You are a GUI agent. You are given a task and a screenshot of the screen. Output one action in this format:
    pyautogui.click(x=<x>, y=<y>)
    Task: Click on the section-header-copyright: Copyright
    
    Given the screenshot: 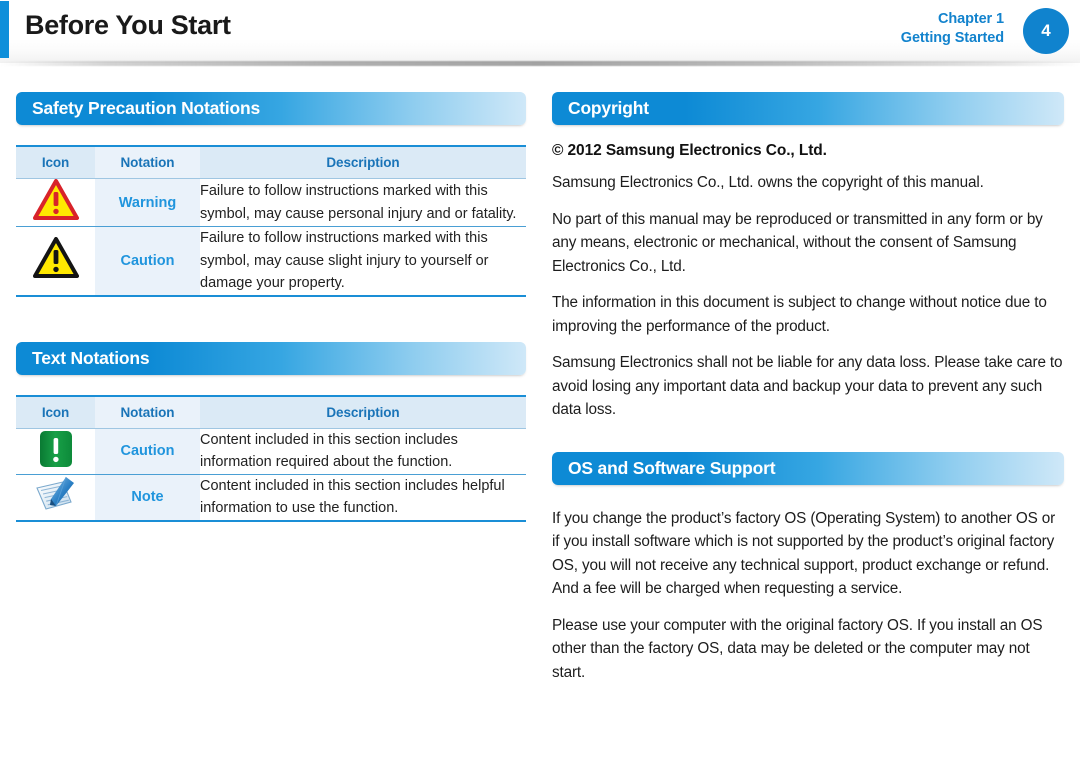 What is the action you would take?
    pyautogui.click(x=808, y=108)
    